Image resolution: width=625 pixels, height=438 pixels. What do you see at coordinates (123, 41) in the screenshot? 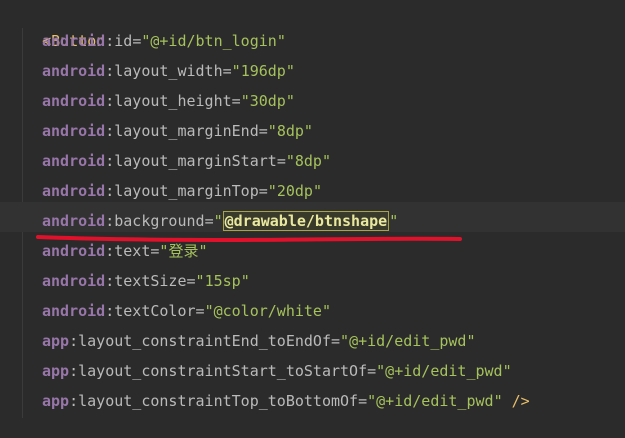
I see `attr-name: id` at bounding box center [123, 41].